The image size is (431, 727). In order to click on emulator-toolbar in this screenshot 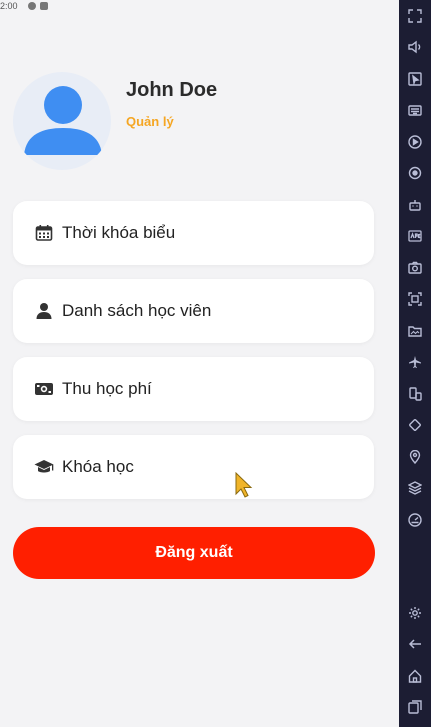, I will do `click(415, 363)`.